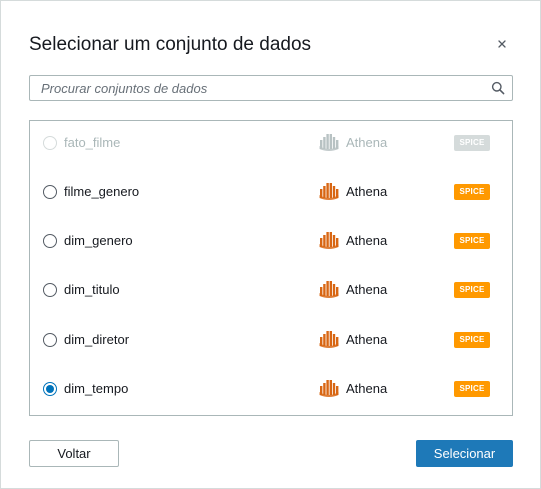  What do you see at coordinates (170, 44) in the screenshot?
I see `dialog-title: Selecionar um conjunto de dados` at bounding box center [170, 44].